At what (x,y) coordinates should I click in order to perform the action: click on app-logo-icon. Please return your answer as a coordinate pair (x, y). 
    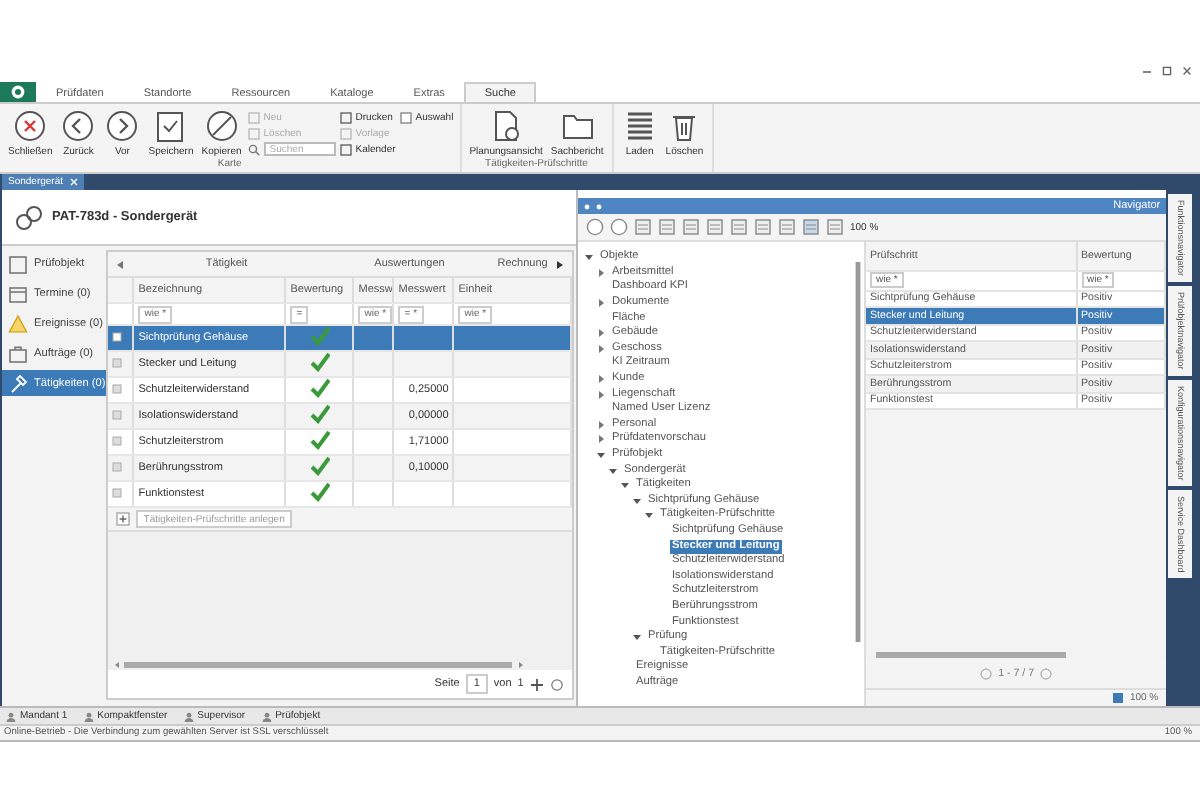
    Looking at the image, I should click on (18, 92).